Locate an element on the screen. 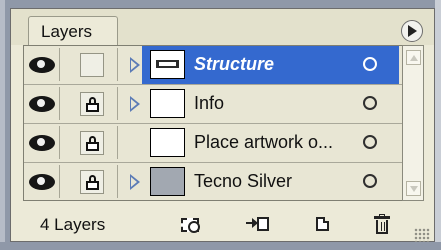 The height and width of the screenshot is (250, 441). panel-menu-icon is located at coordinates (412, 31).